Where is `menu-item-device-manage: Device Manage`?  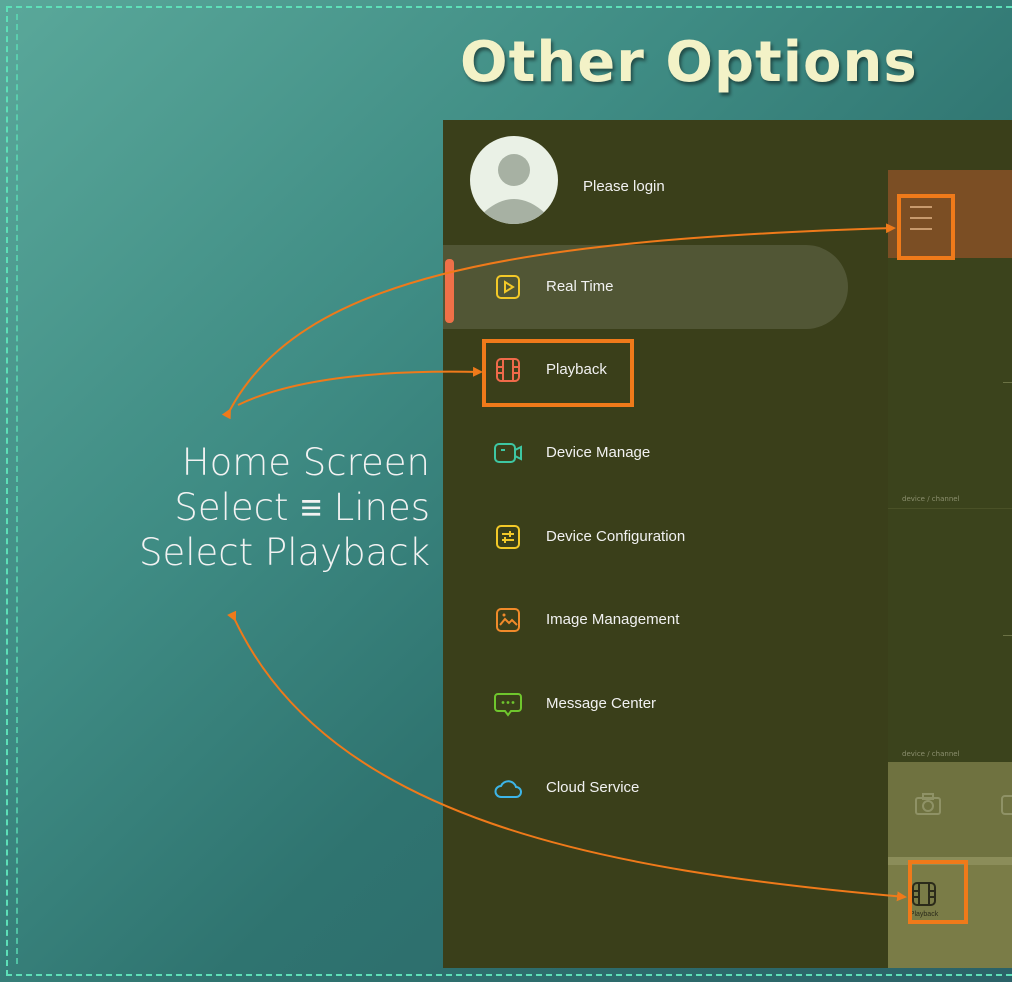 menu-item-device-manage: Device Manage is located at coordinates (645, 453).